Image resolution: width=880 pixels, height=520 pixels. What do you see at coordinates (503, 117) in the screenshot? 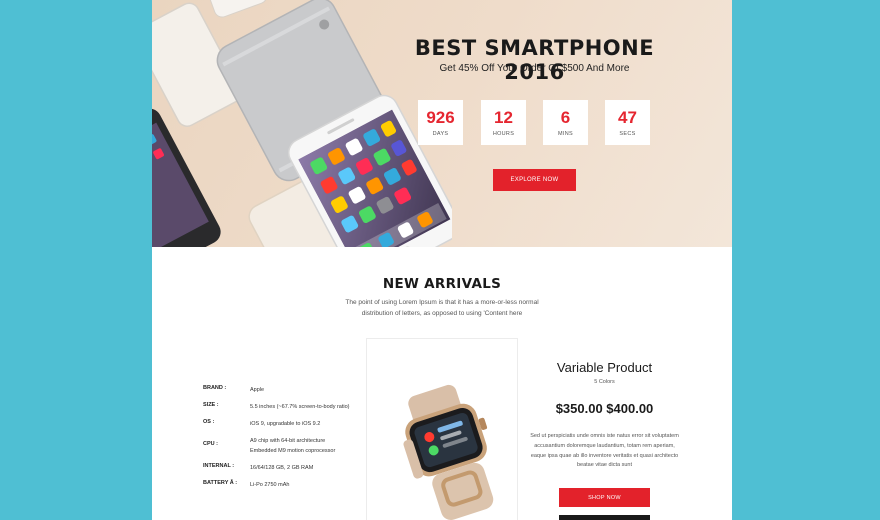
I see `countdown-value: 12` at bounding box center [503, 117].